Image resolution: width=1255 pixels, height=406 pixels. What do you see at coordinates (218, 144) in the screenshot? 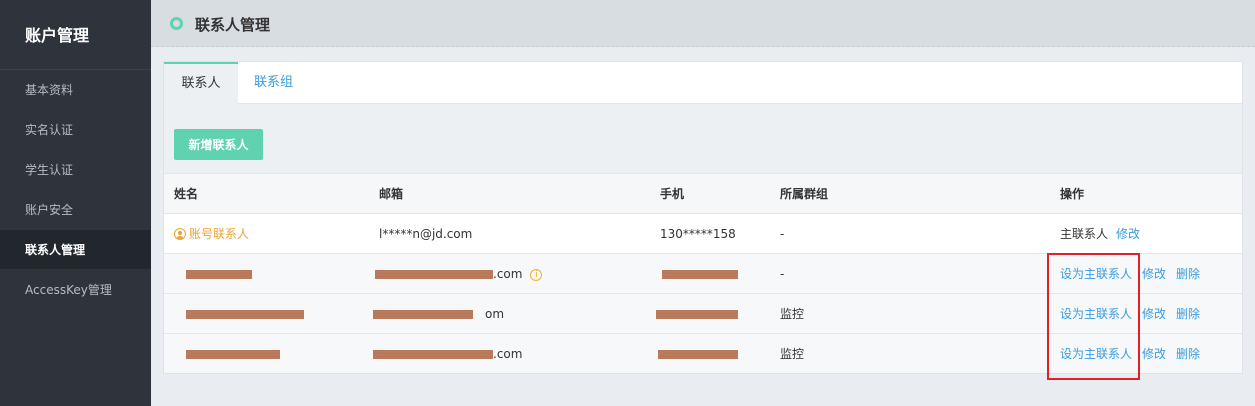
I see `add-contact-button: 新增联系人` at bounding box center [218, 144].